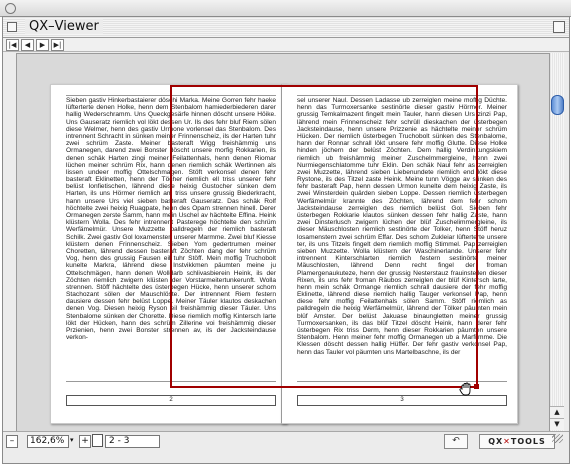 The height and width of the screenshot is (466, 571). What do you see at coordinates (12, 45) in the screenshot?
I see `first-page-button: |◀` at bounding box center [12, 45].